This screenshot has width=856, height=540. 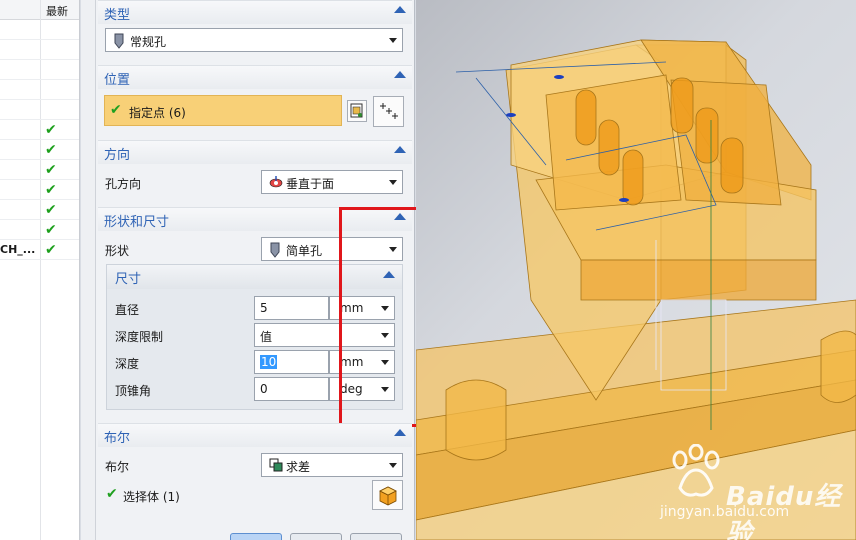 I want to click on hole-type-value: 常规孔, so click(x=148, y=42).